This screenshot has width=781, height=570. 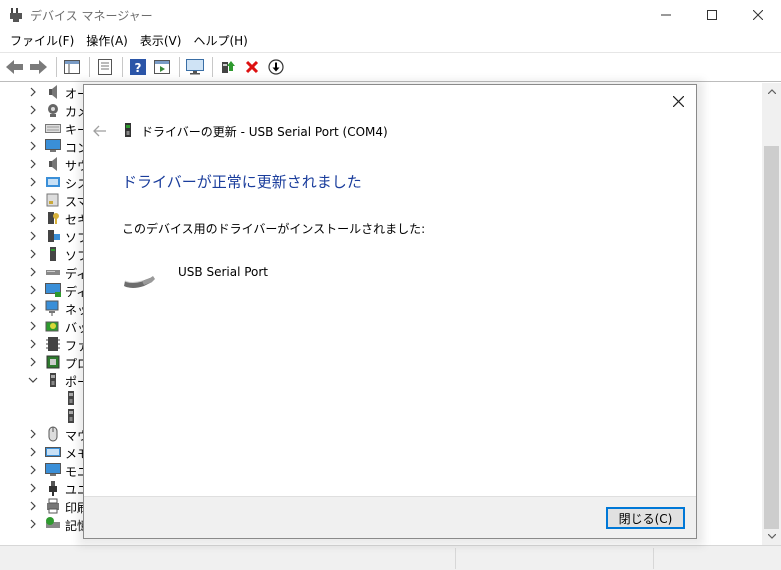 I want to click on vertical-scrollbar, so click(x=771, y=314).